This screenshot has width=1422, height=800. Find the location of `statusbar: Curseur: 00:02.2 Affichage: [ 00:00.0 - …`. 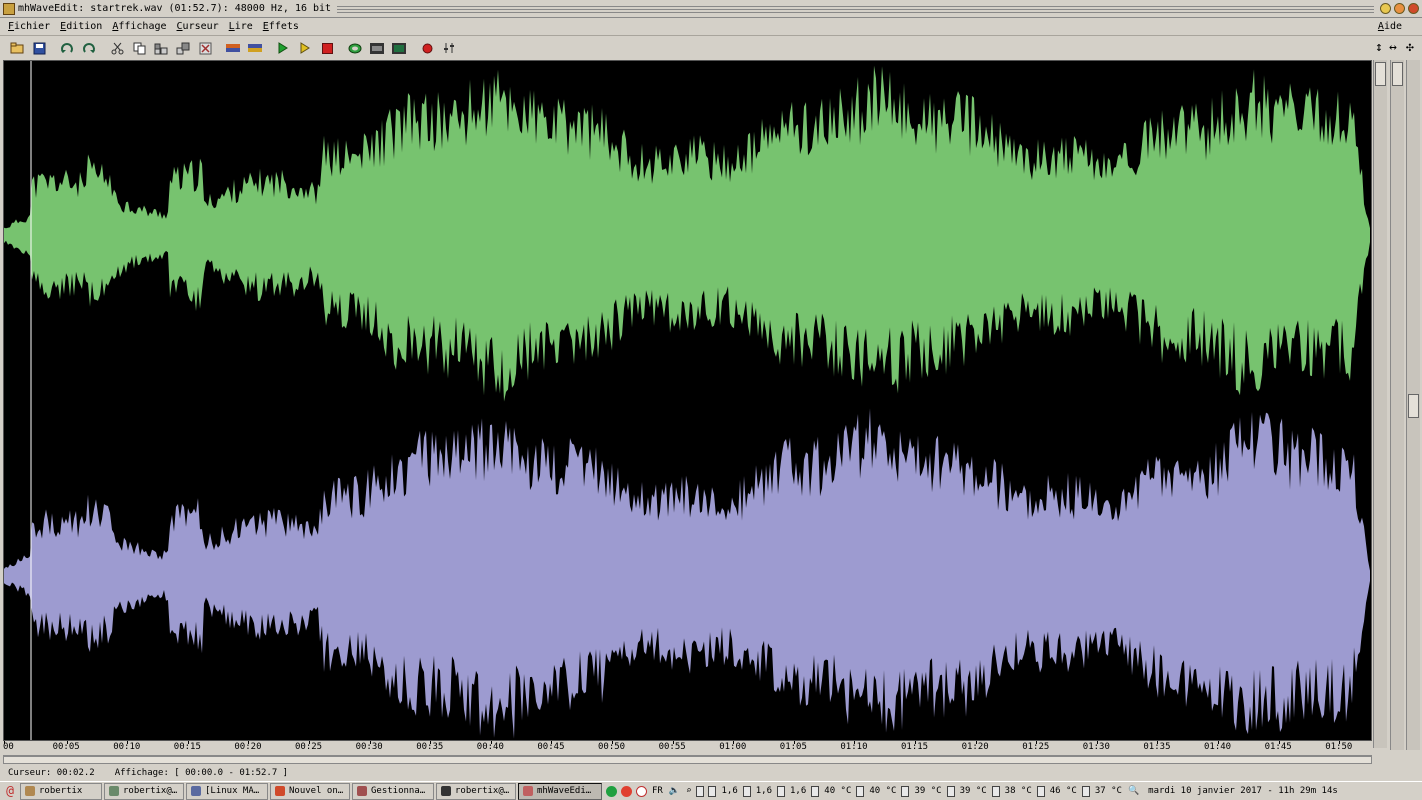

statusbar: Curseur: 00:02.2 Affichage: [ 00:00.0 - … is located at coordinates (711, 772).